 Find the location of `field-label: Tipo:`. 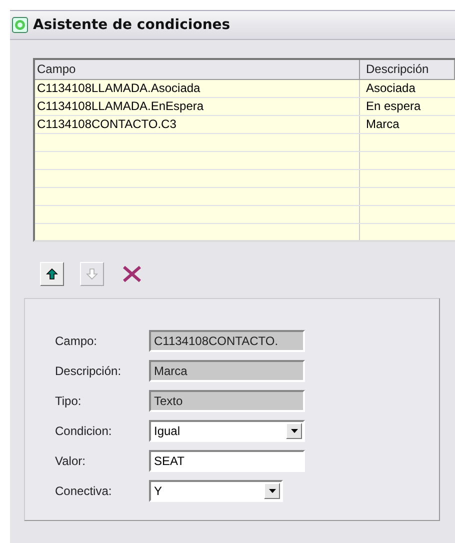

field-label: Tipo: is located at coordinates (68, 401).